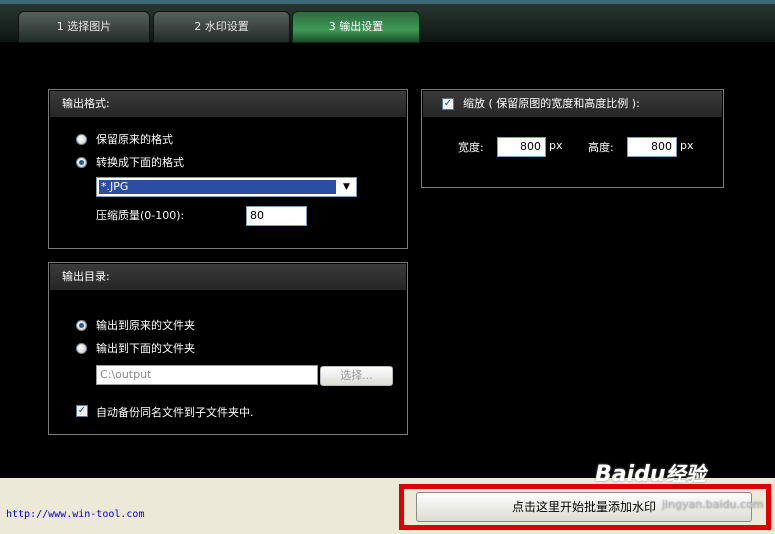  I want to click on width-input: 800, so click(521, 147).